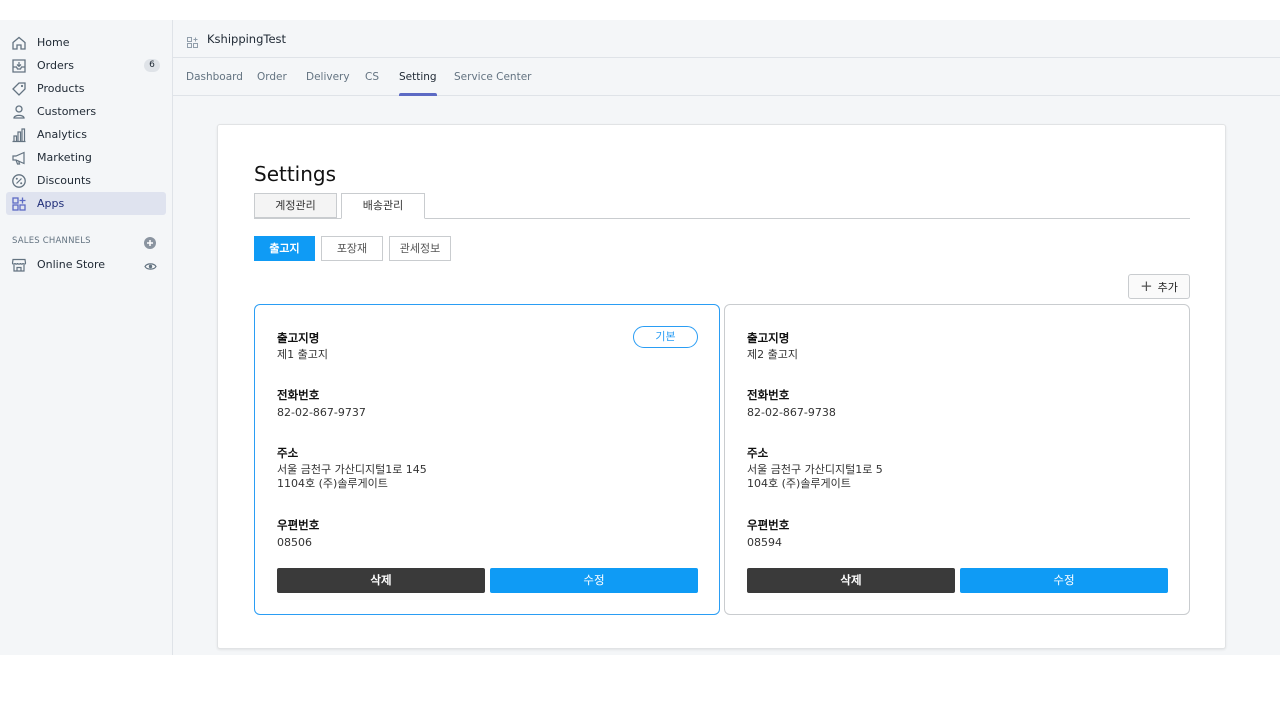 The image size is (1280, 720). Describe the element at coordinates (86, 65) in the screenshot. I see `sidebar-item-orders: Orders 6` at that location.